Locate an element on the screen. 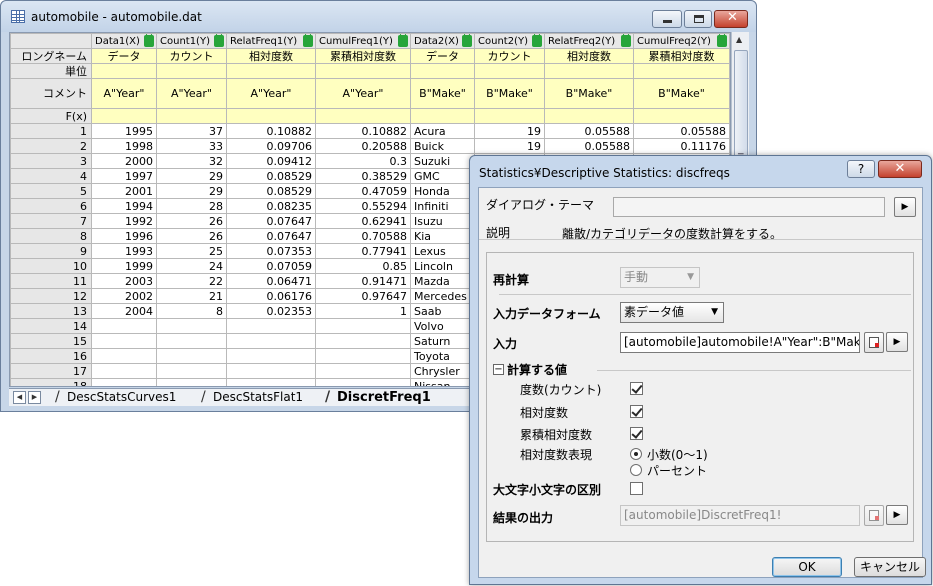 The image size is (933, 586). table-cell: Kia is located at coordinates (442, 236).